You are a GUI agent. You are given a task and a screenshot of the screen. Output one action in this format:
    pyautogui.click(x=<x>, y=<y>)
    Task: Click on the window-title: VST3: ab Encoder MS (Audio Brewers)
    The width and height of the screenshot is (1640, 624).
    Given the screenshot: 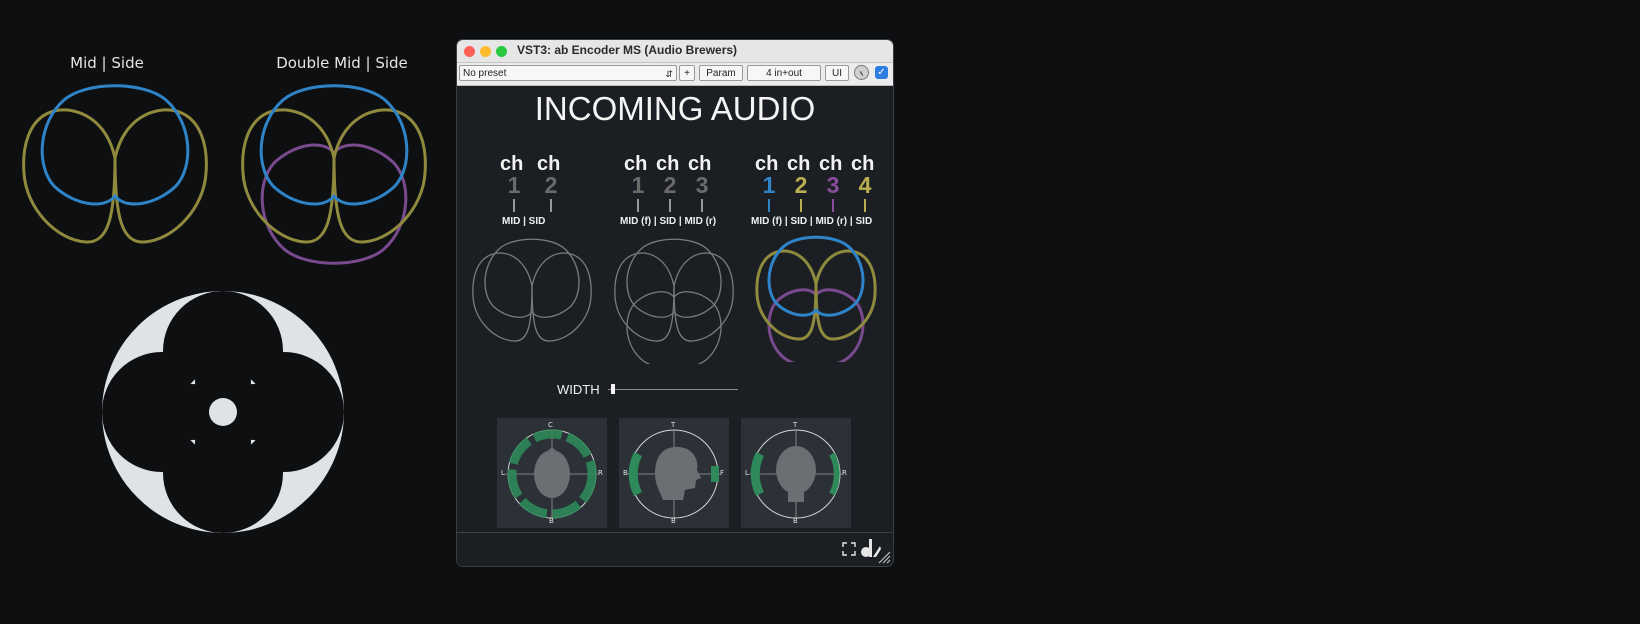 What is the action you would take?
    pyautogui.click(x=627, y=50)
    